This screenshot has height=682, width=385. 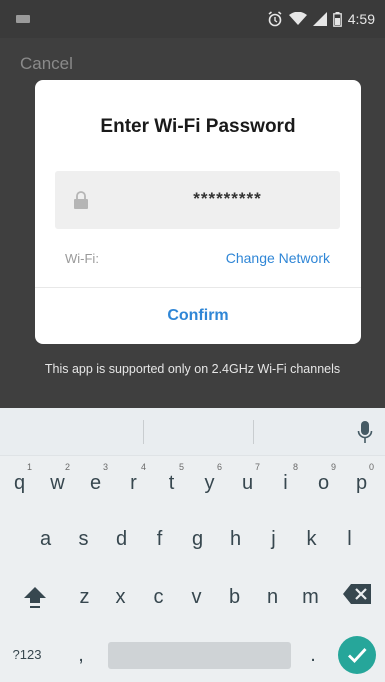 I want to click on status-bar: 4:59, so click(x=192, y=19).